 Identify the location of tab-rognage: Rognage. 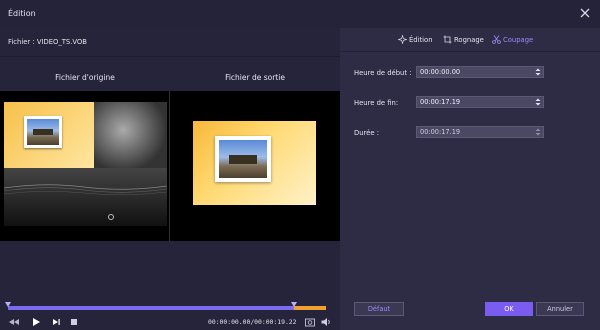
(463, 39).